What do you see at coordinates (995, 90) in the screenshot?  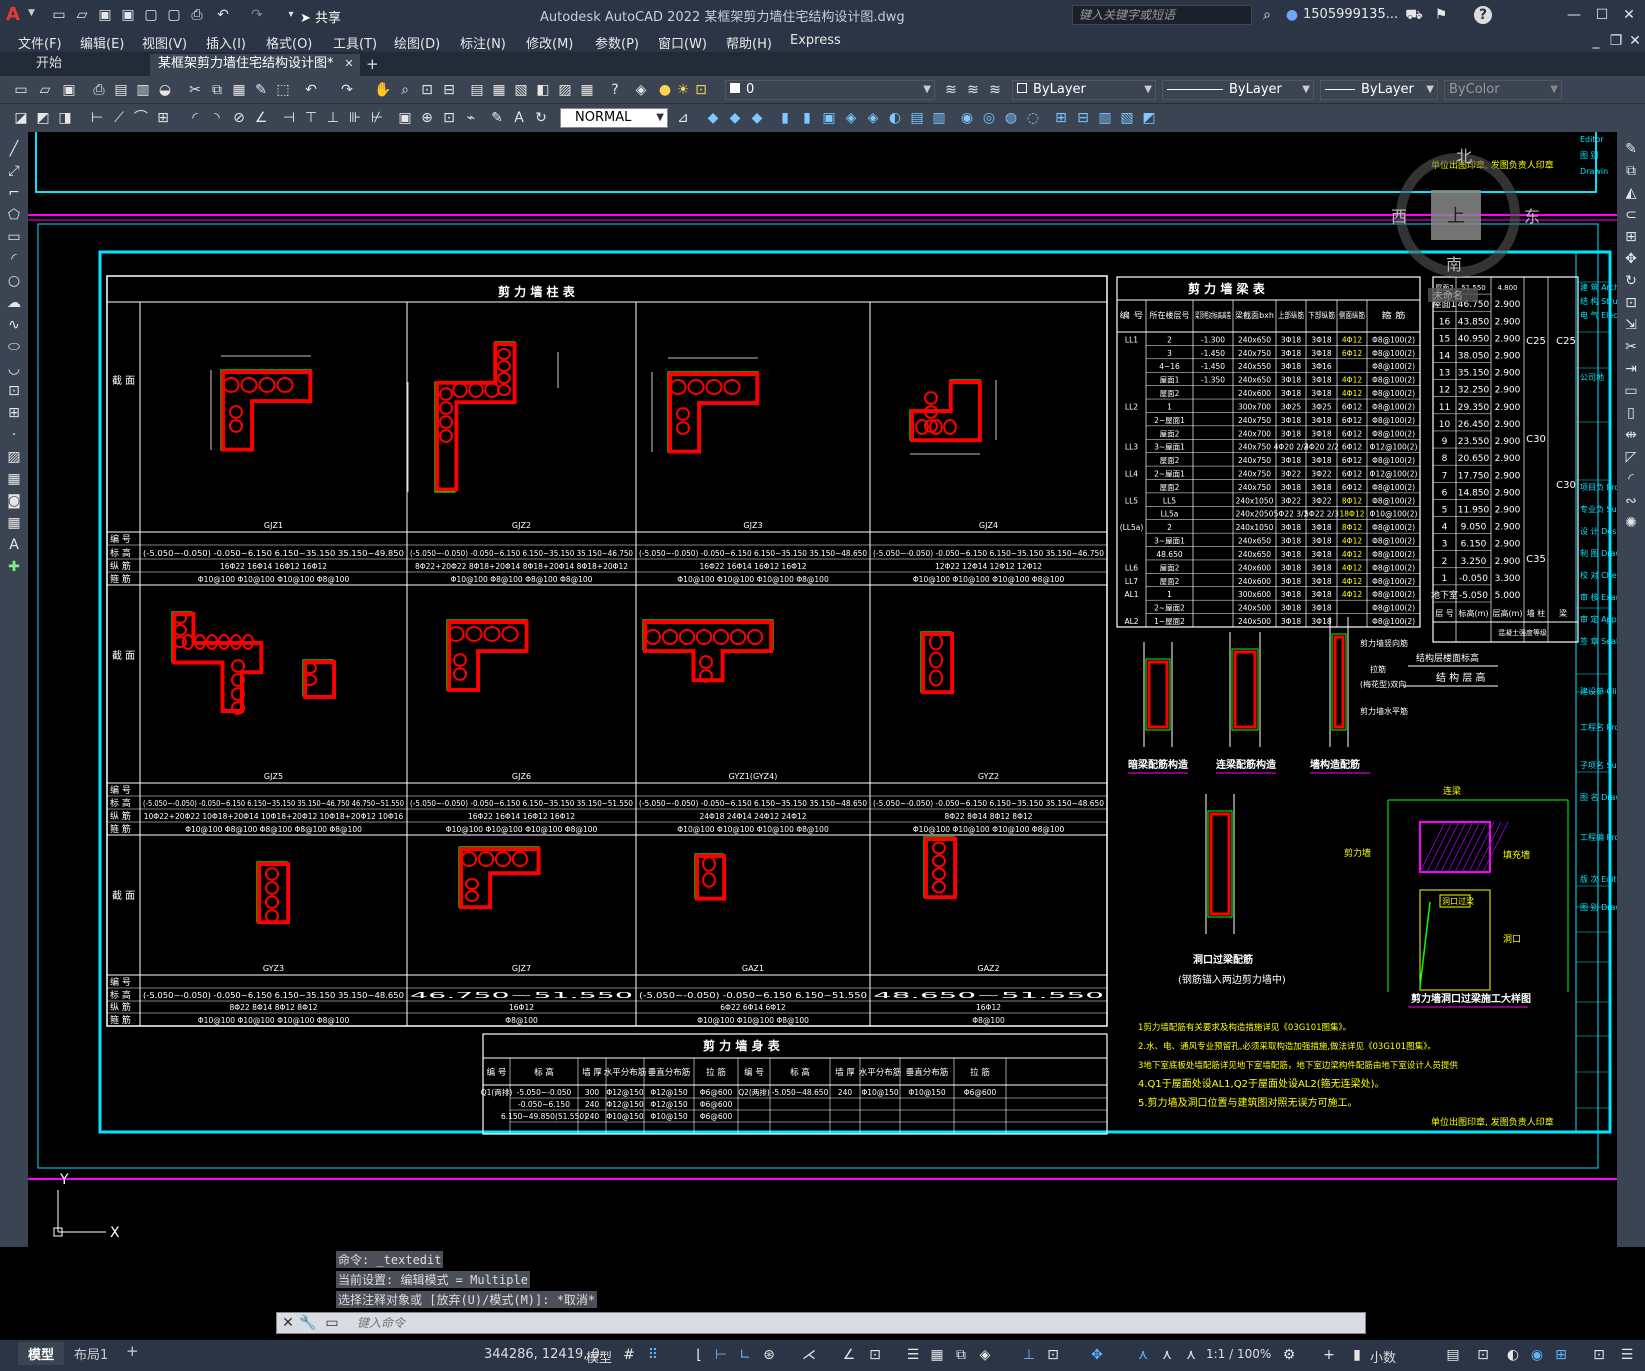 I see `layer-state-icon: ≋` at bounding box center [995, 90].